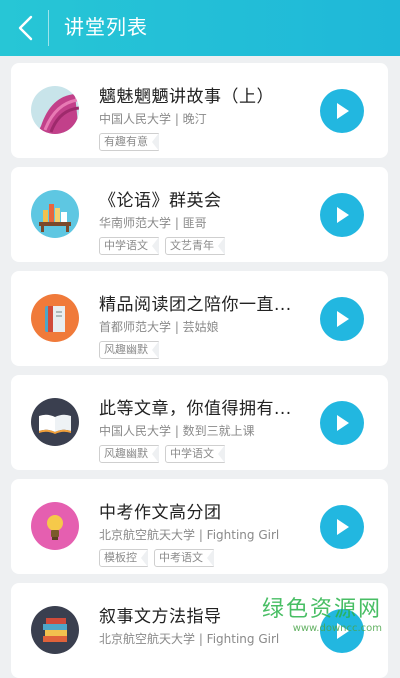  I want to click on back-button, so click(26, 28).